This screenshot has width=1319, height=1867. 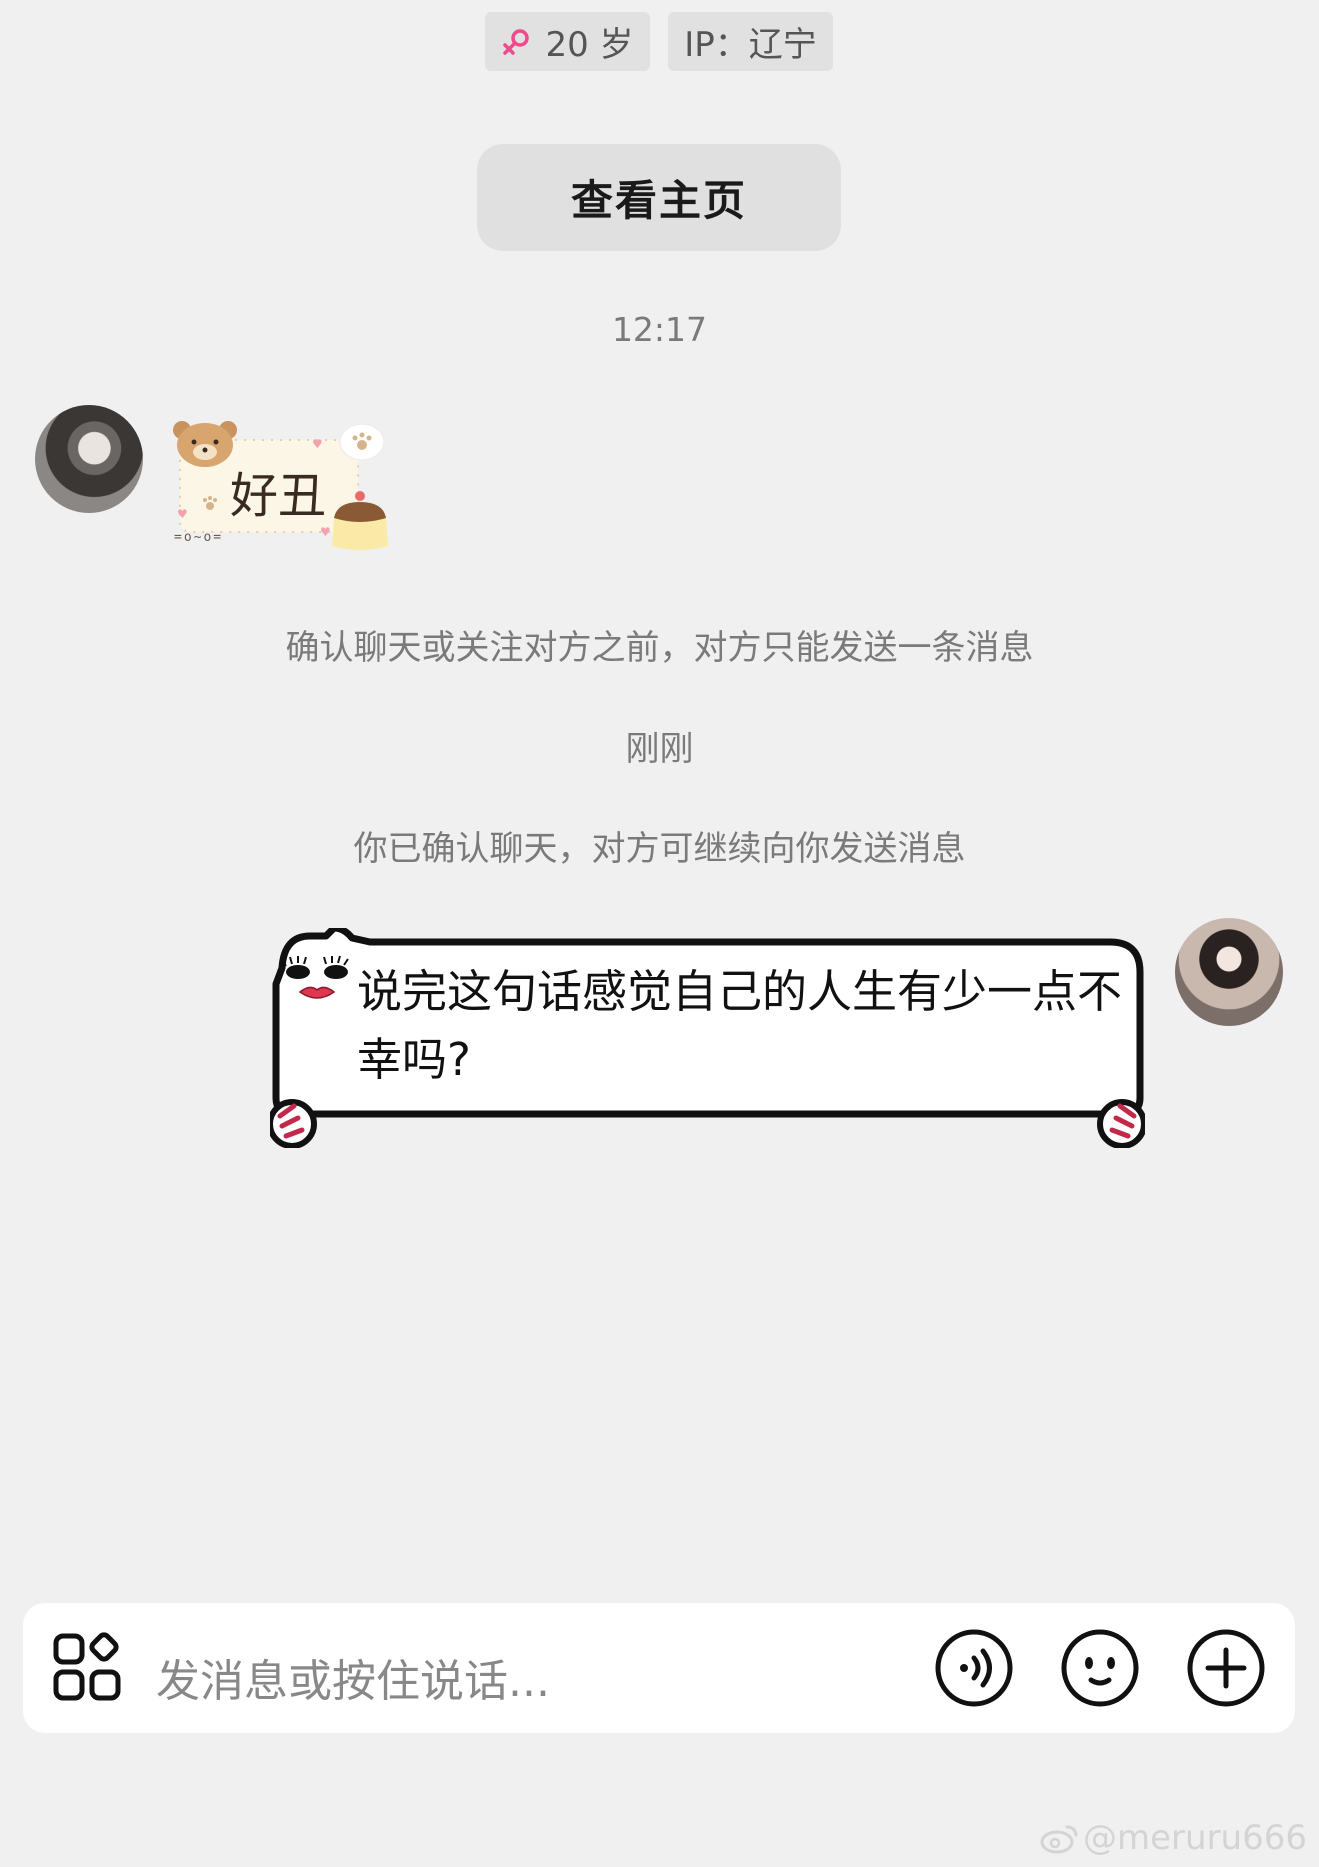 What do you see at coordinates (974, 1668) in the screenshot?
I see `voice-icon` at bounding box center [974, 1668].